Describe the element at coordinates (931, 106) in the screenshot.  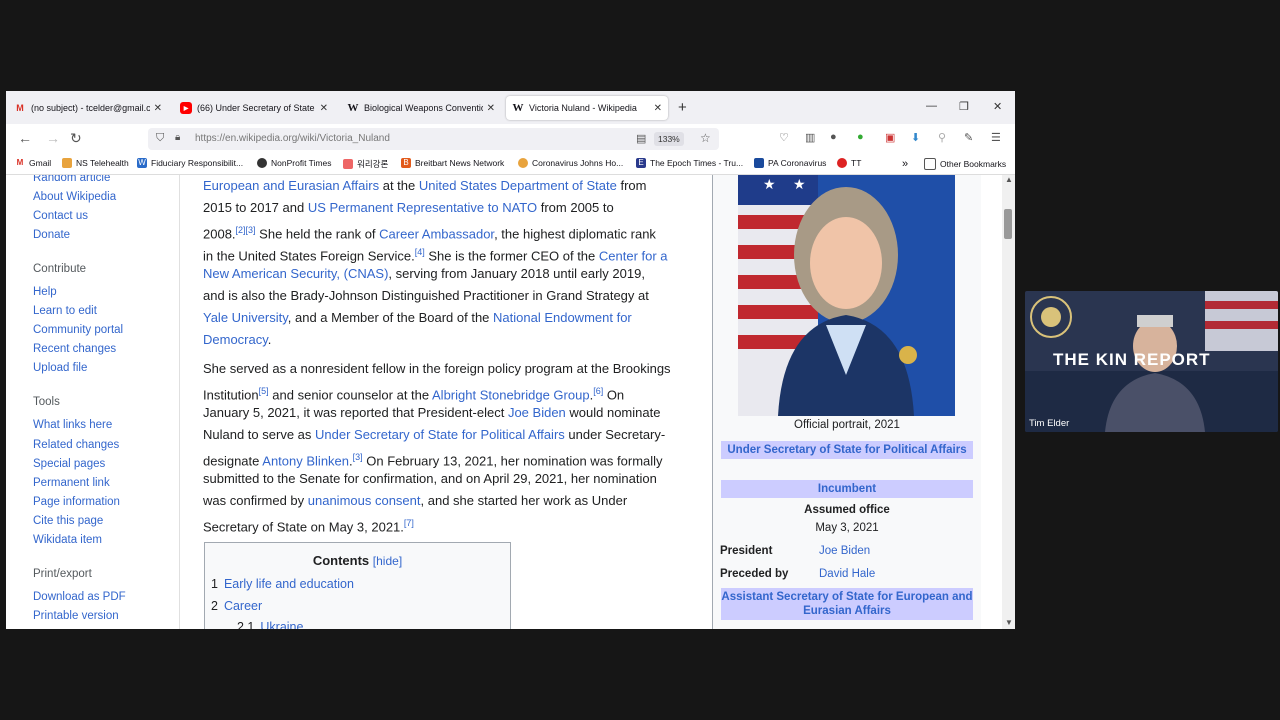
I see `minimize-icon: —` at that location.